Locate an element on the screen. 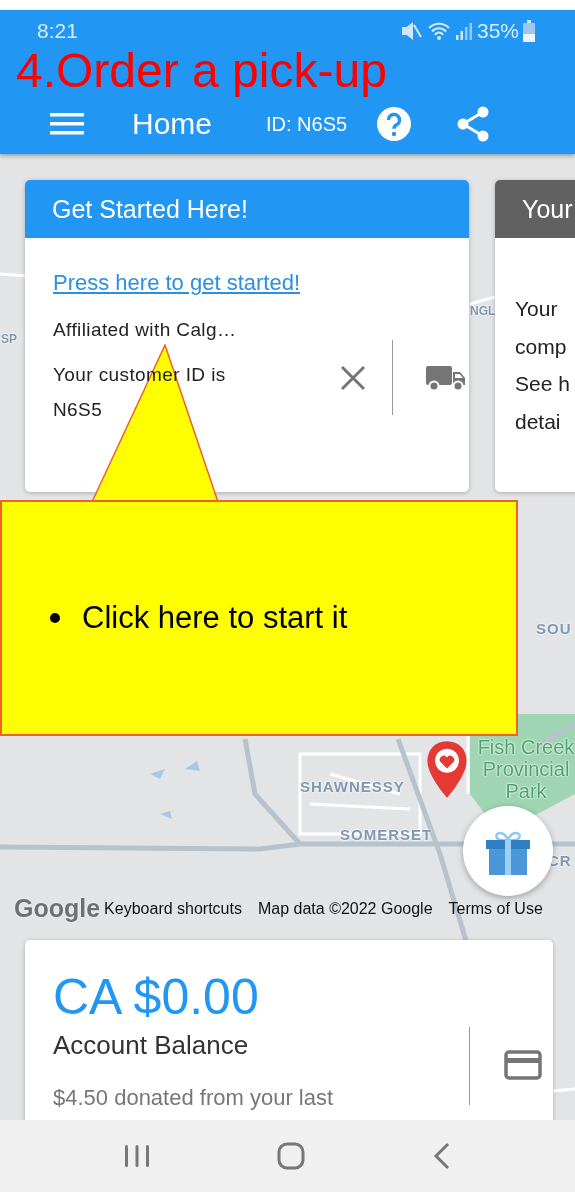  card-title: Get Started Here! is located at coordinates (150, 209).